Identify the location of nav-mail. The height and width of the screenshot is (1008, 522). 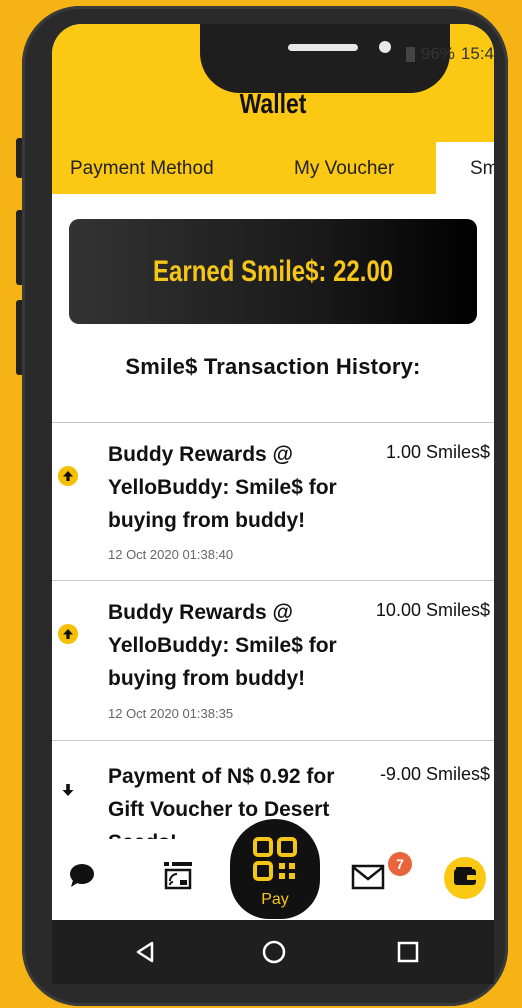
(368, 879).